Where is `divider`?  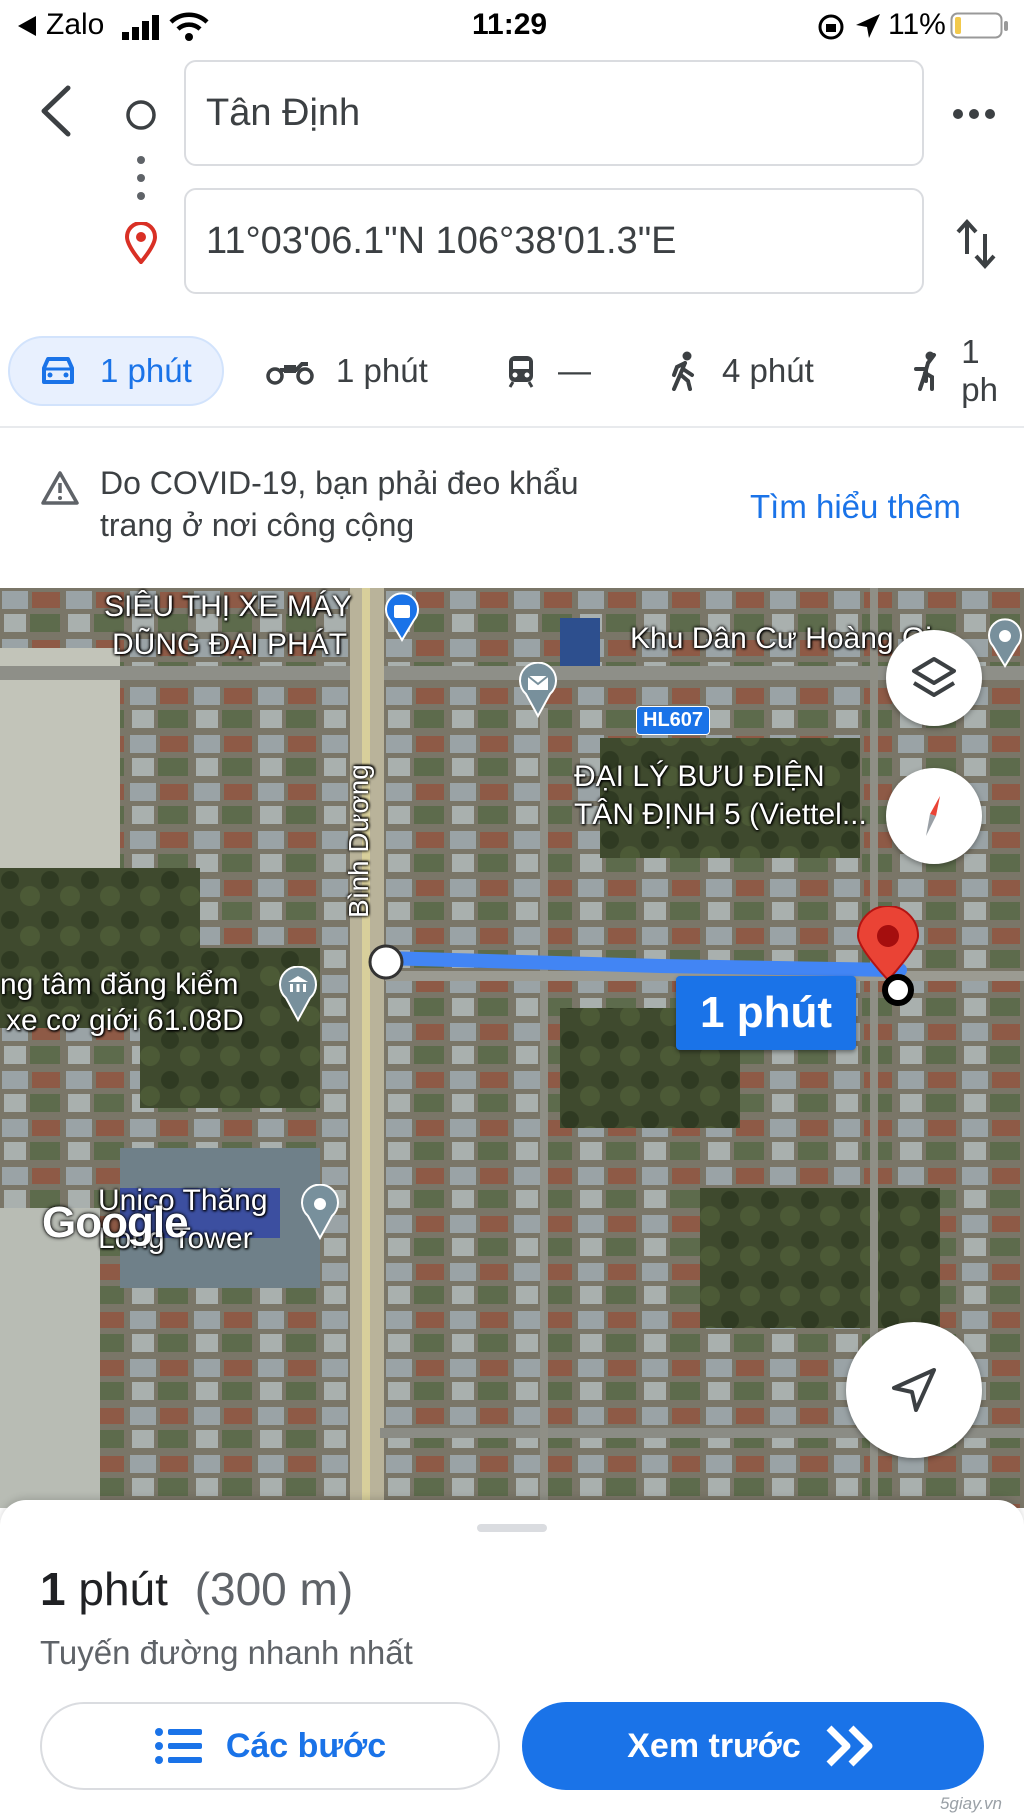
divider is located at coordinates (512, 427).